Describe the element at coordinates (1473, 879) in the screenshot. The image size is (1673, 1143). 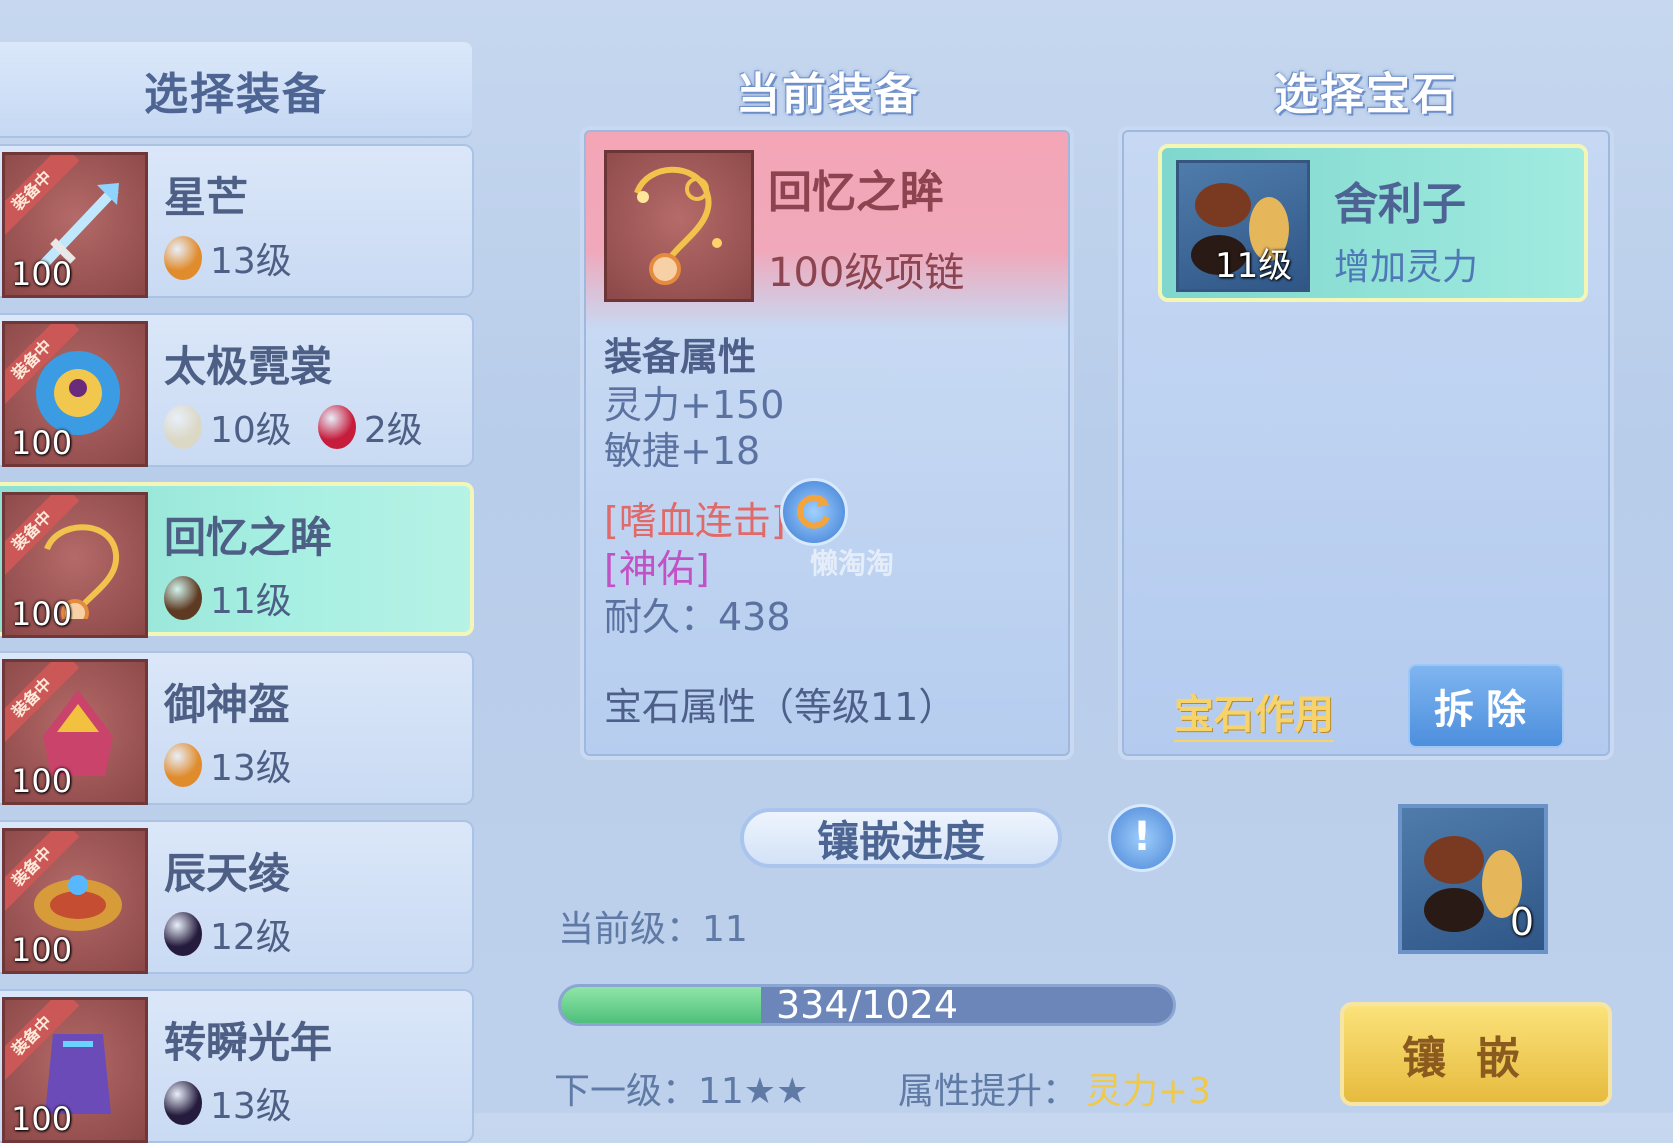
I see `gem-slot: 0` at that location.